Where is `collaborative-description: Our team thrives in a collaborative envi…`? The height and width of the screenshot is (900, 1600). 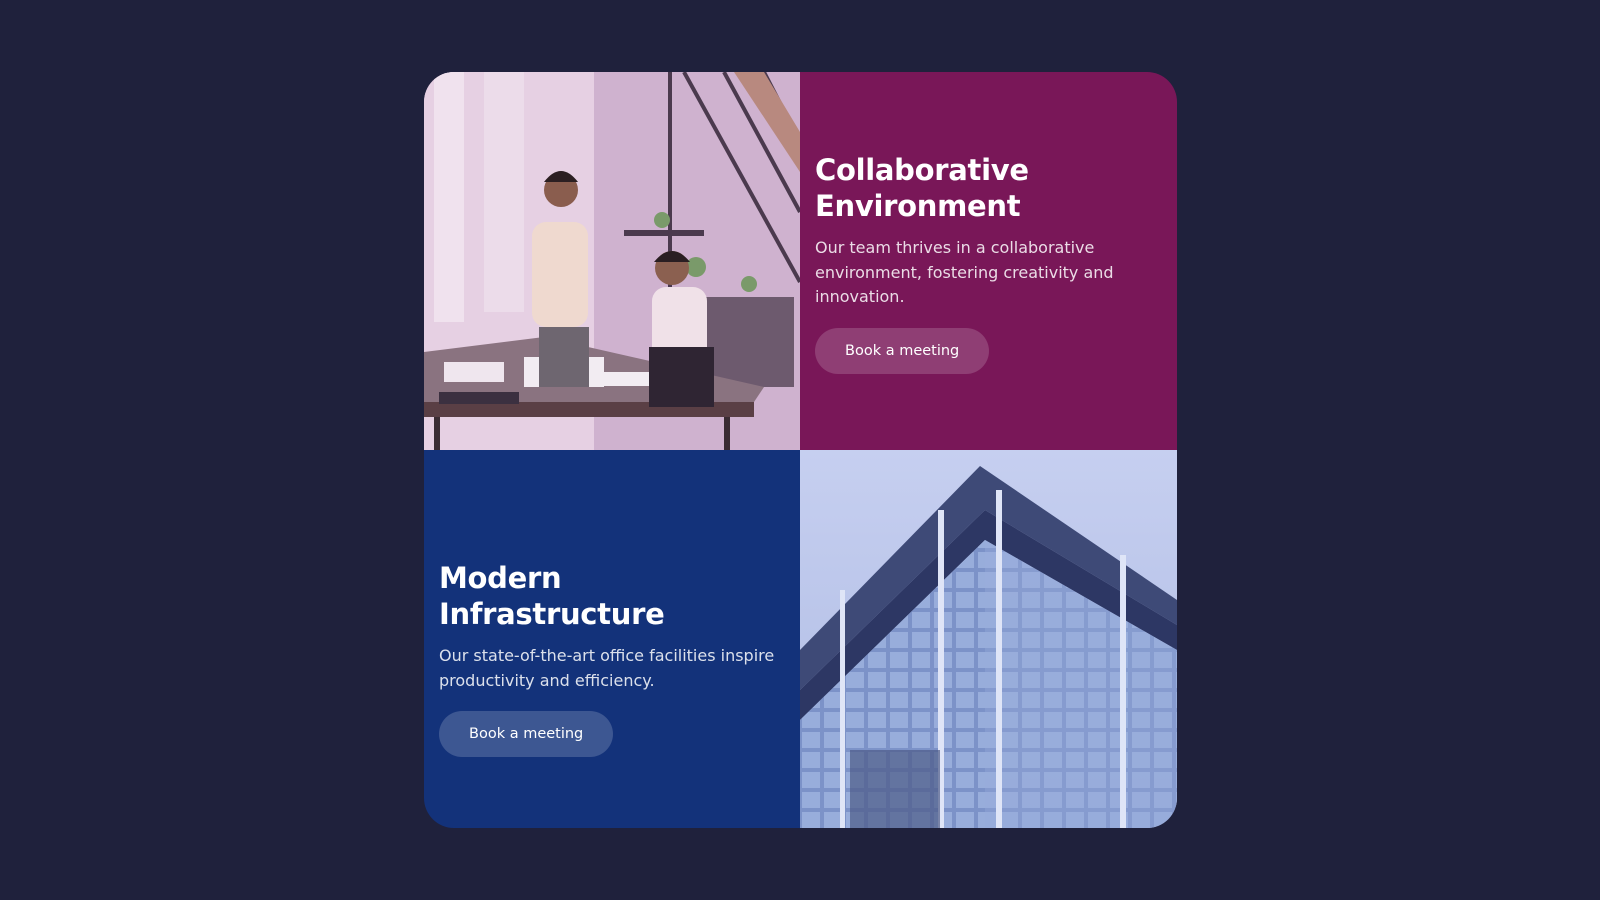
collaborative-description: Our team thrives in a collaborative envi… is located at coordinates (964, 272).